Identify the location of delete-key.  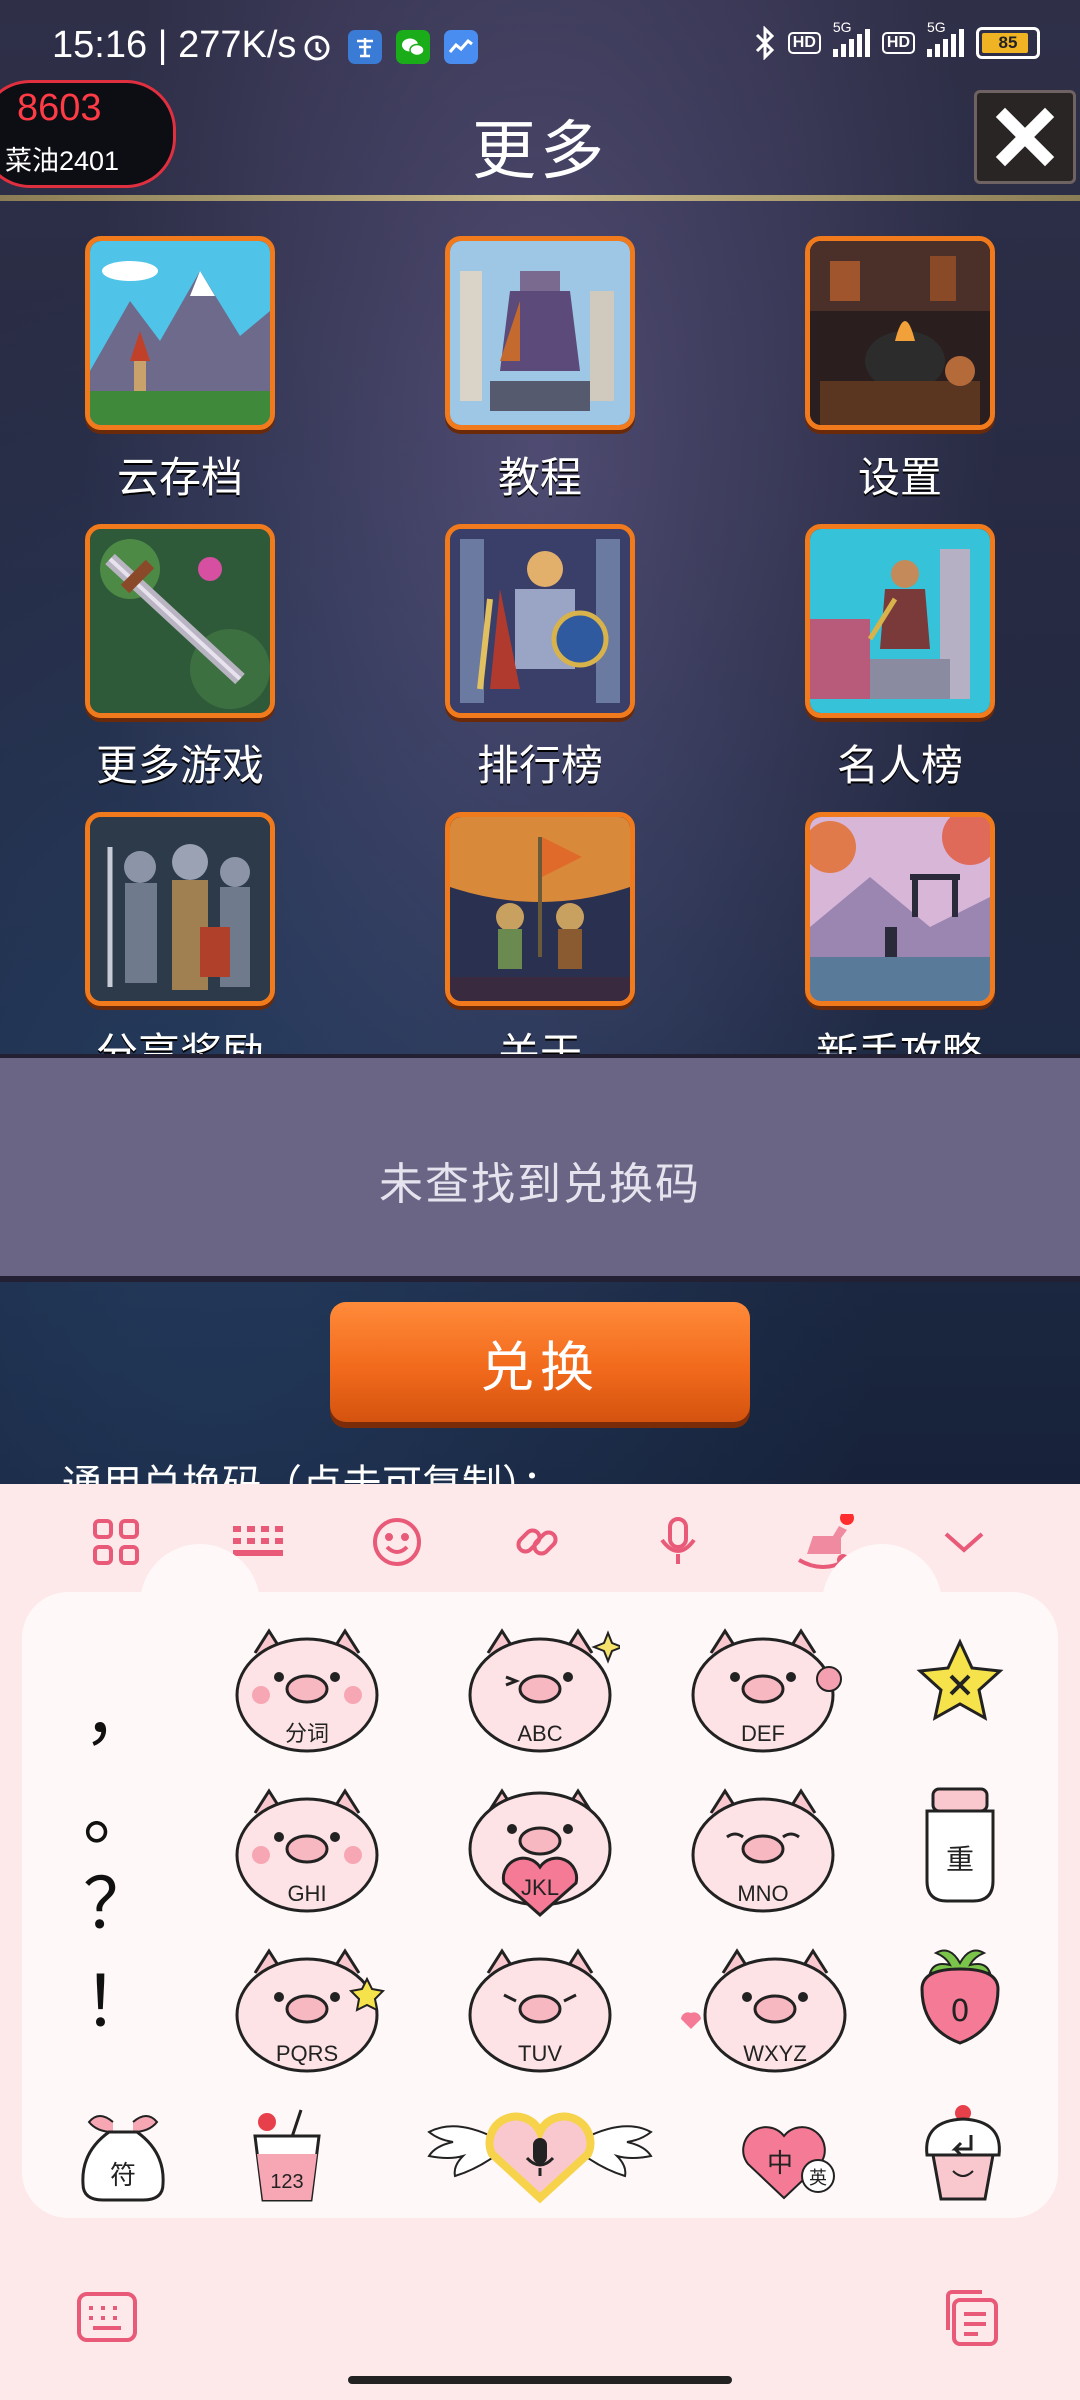
(960, 1684).